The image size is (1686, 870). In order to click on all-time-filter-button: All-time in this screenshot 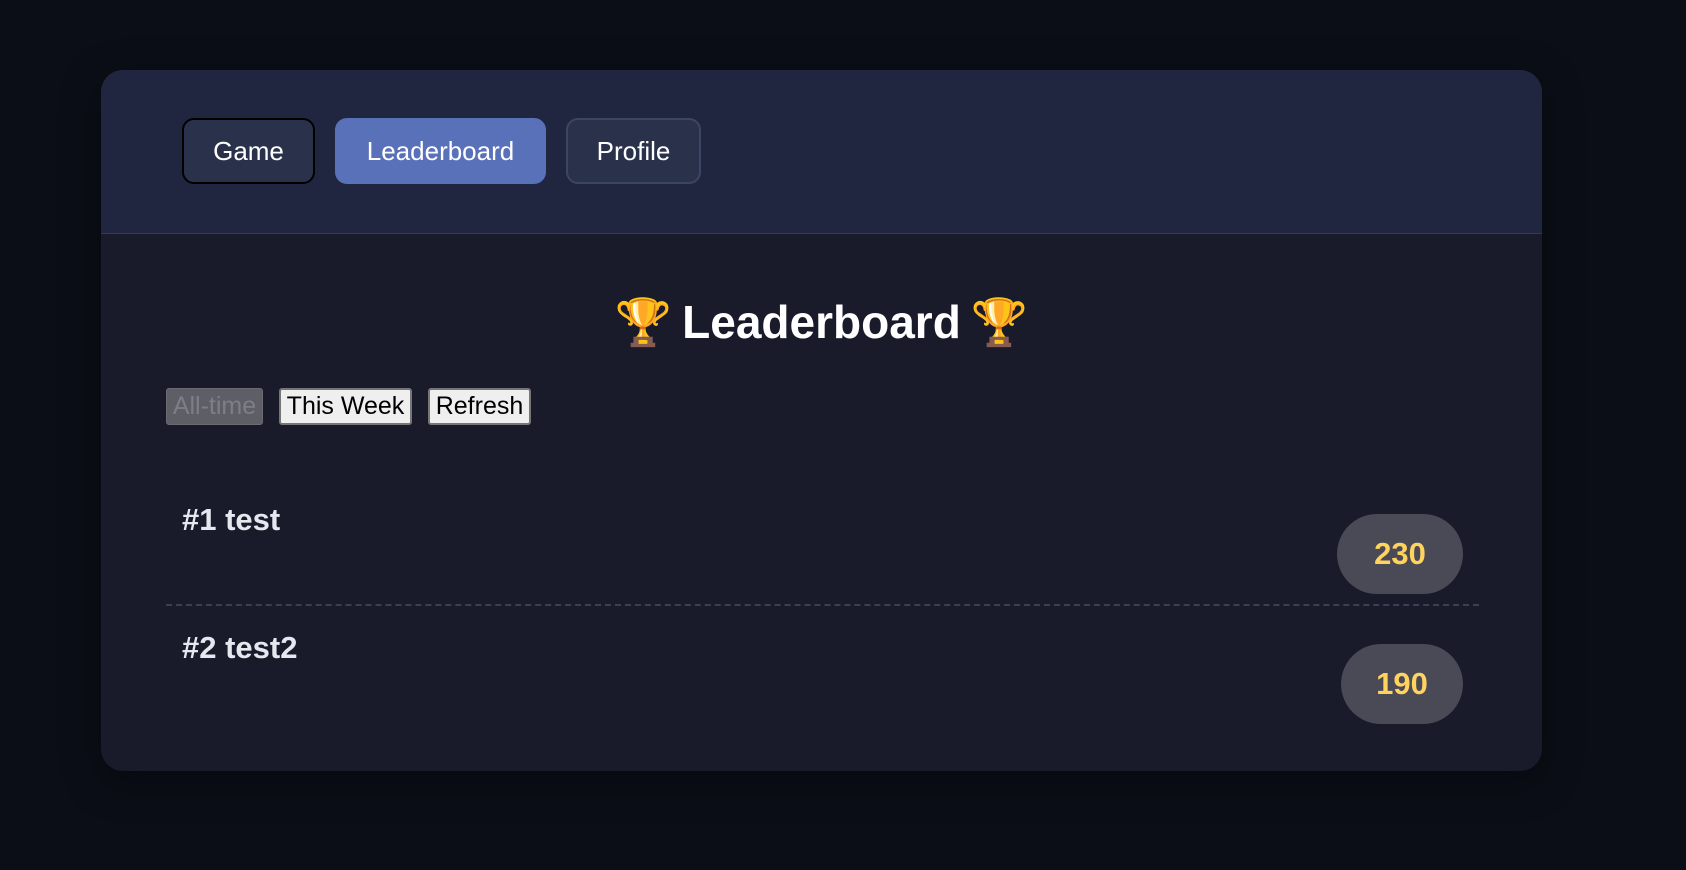, I will do `click(214, 406)`.